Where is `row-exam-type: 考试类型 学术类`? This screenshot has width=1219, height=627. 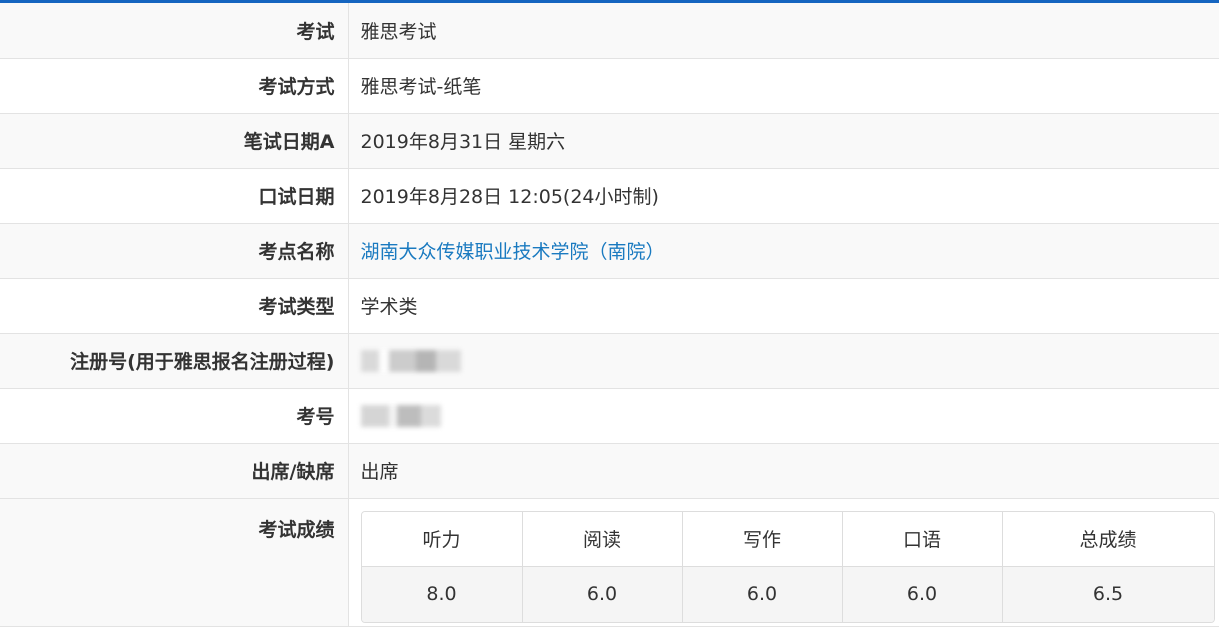 row-exam-type: 考试类型 学术类 is located at coordinates (609, 306).